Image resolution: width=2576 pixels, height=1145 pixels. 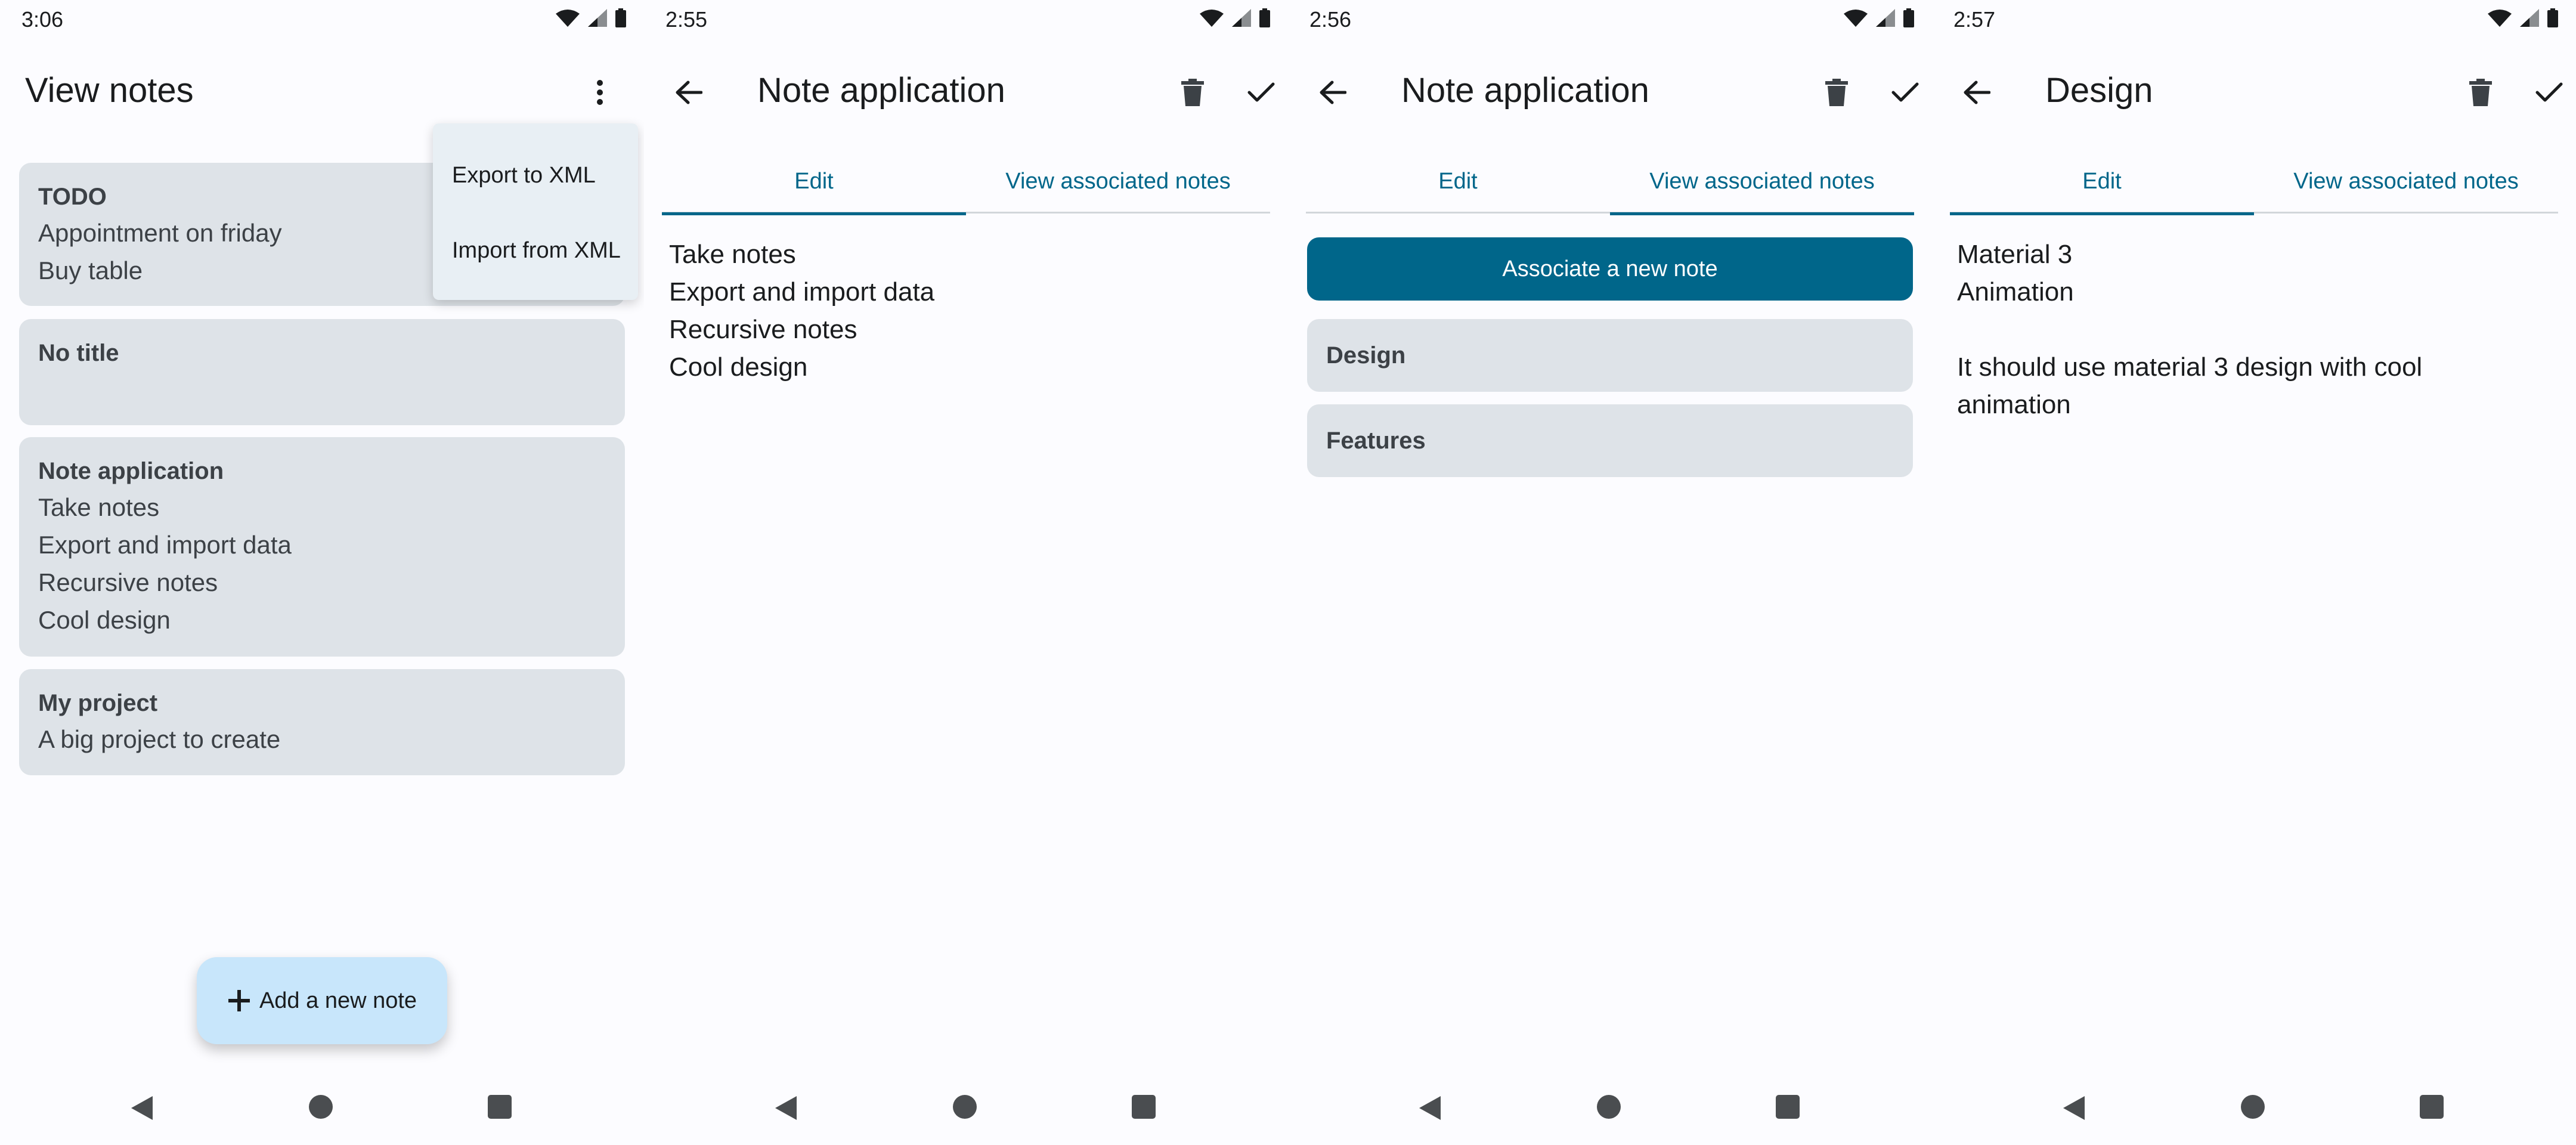 What do you see at coordinates (1610, 269) in the screenshot?
I see `associate-note-button: Associate a new note` at bounding box center [1610, 269].